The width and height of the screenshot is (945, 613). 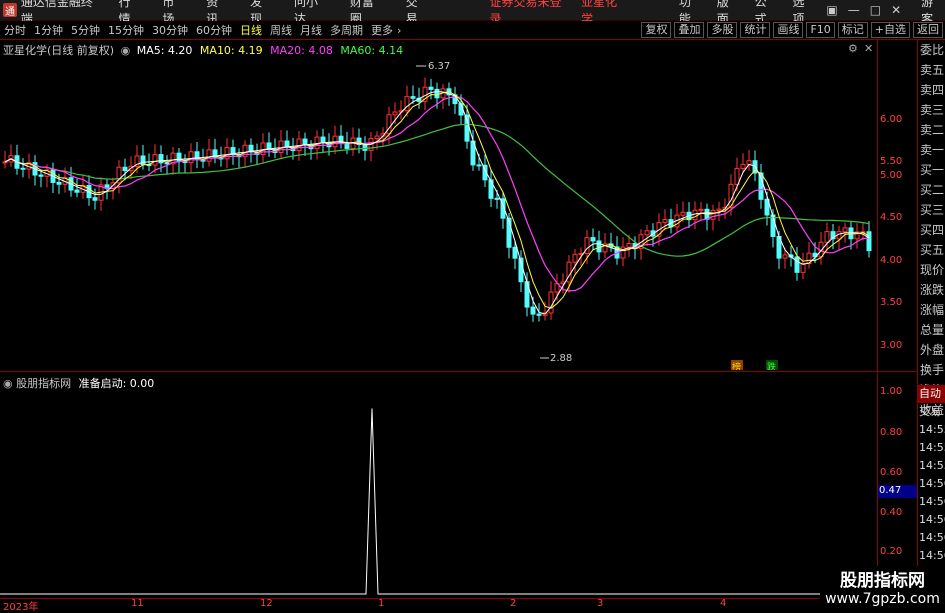 I want to click on tongji-button: 统计, so click(x=755, y=30).